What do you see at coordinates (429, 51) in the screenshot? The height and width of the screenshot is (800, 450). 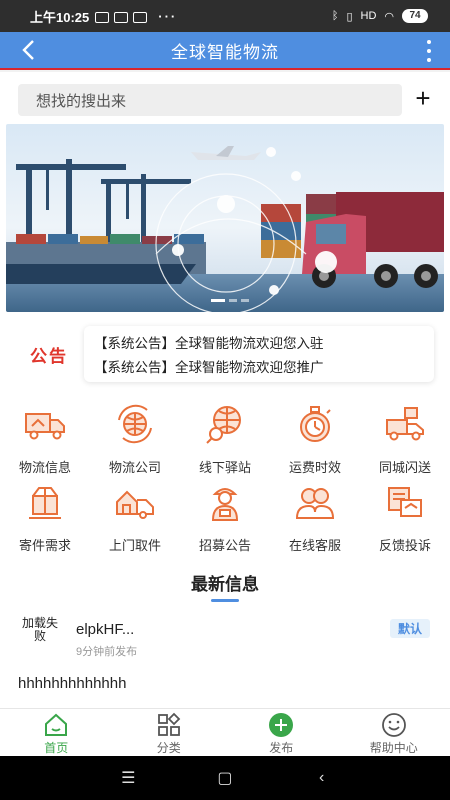 I see `more-options-button` at bounding box center [429, 51].